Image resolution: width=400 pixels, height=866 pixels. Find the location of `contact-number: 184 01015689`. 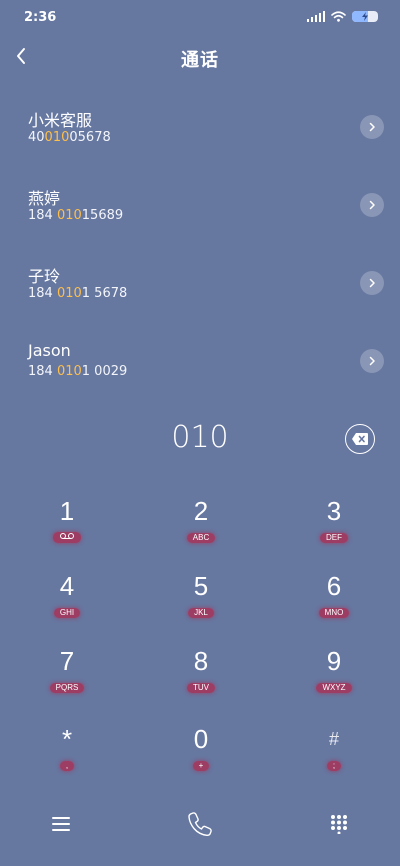

contact-number: 184 01015689 is located at coordinates (76, 215).